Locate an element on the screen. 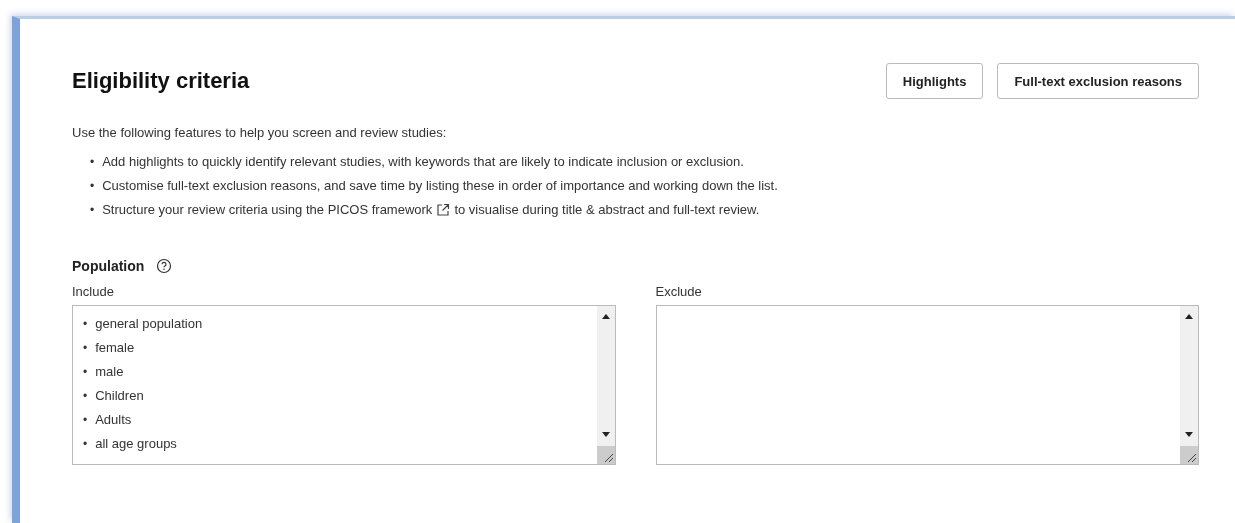 This screenshot has width=1235, height=523. intro-text: Use the following features to help you screen and review studies: is located at coordinates (260, 132).